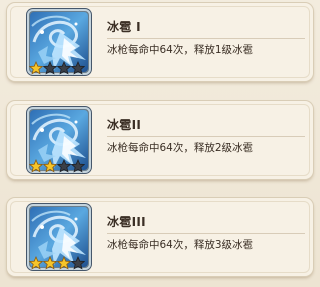 The height and width of the screenshot is (287, 320). I want to click on skill-title: 冰雹 I, so click(124, 27).